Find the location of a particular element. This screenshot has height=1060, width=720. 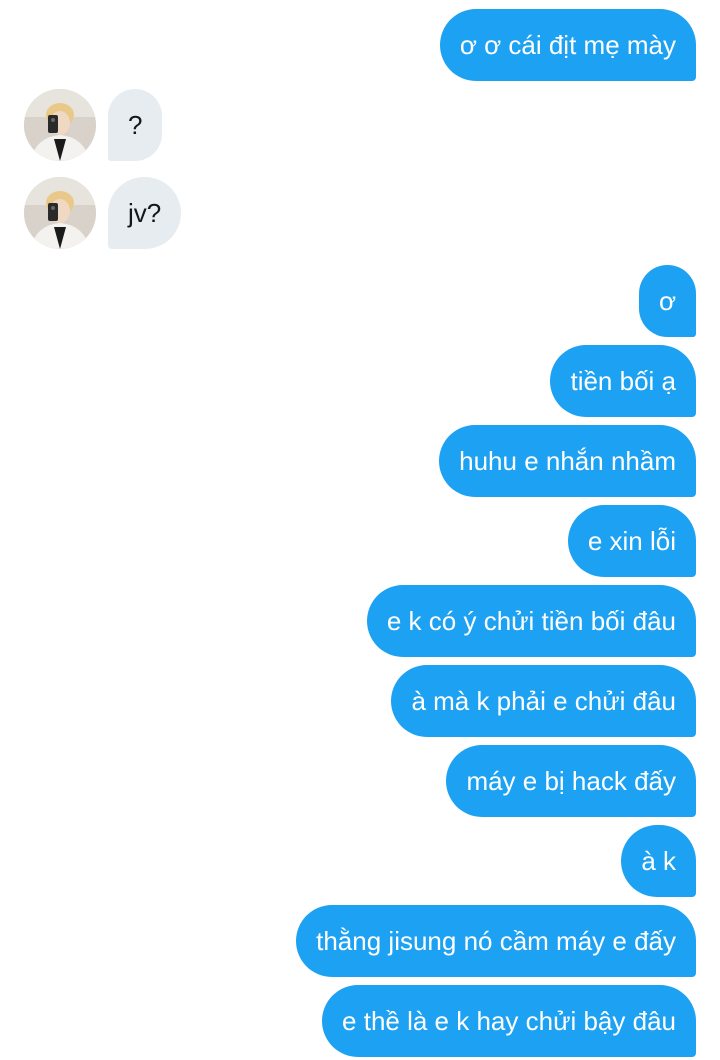

message-row: huhu e nhắn nhầm is located at coordinates (360, 461).